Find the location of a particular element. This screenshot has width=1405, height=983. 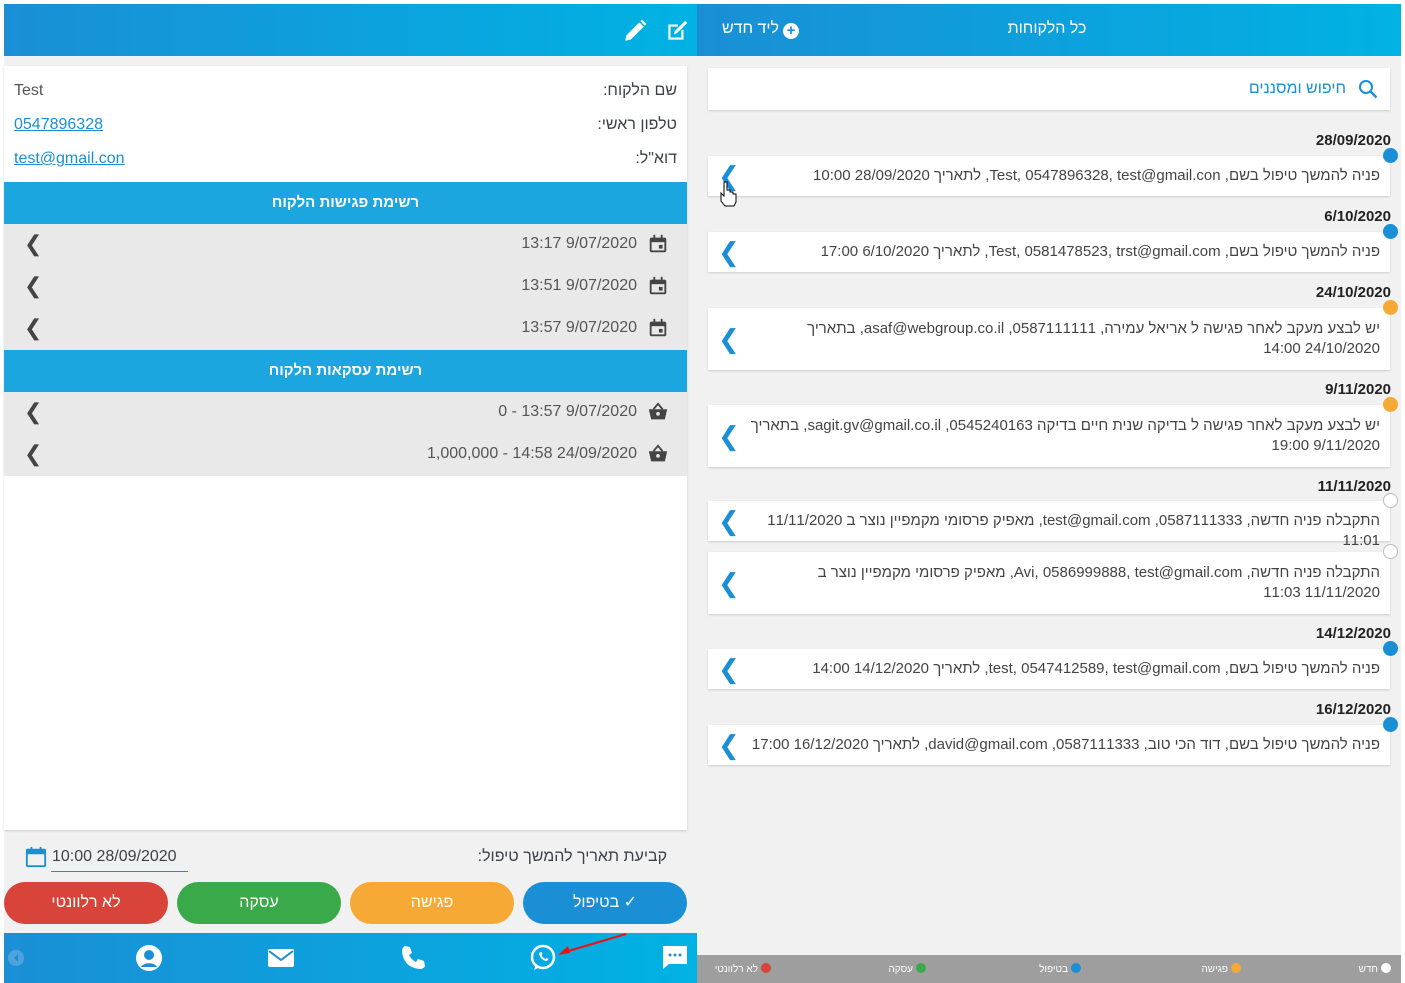

customer-name-row: שם הלקוח: Test is located at coordinates (345, 94).